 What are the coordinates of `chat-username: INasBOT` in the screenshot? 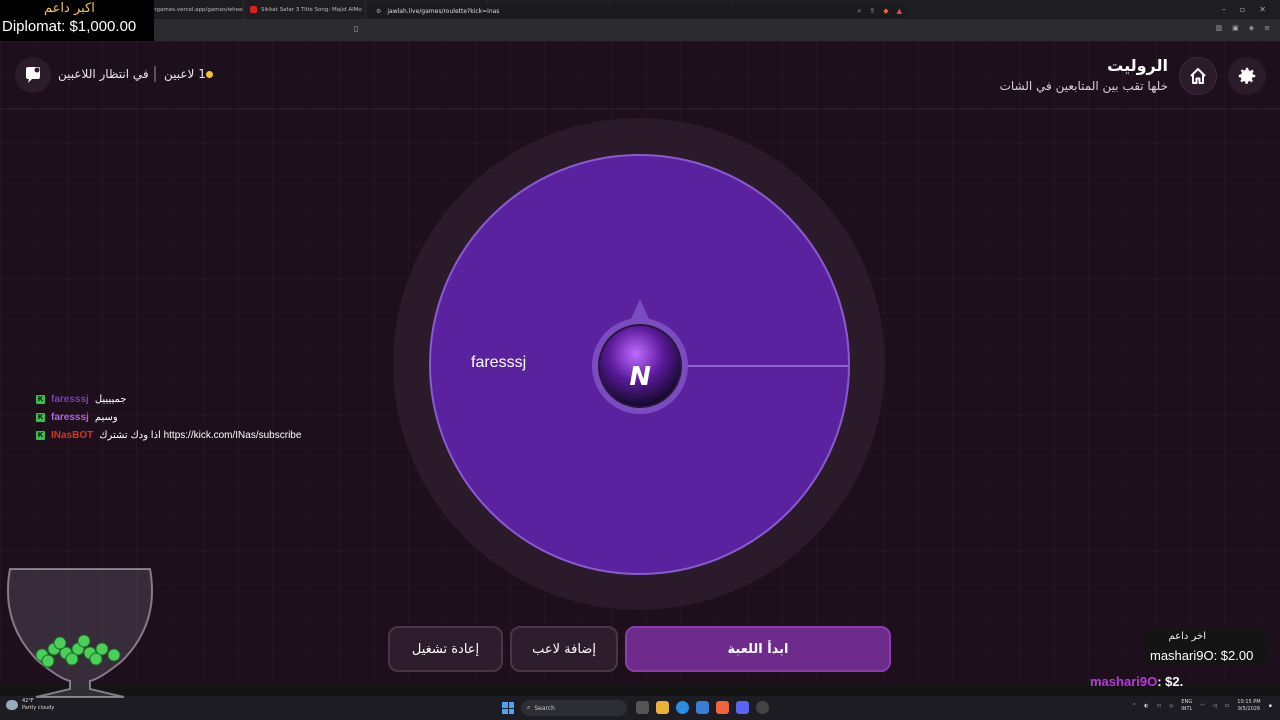 It's located at (72, 435).